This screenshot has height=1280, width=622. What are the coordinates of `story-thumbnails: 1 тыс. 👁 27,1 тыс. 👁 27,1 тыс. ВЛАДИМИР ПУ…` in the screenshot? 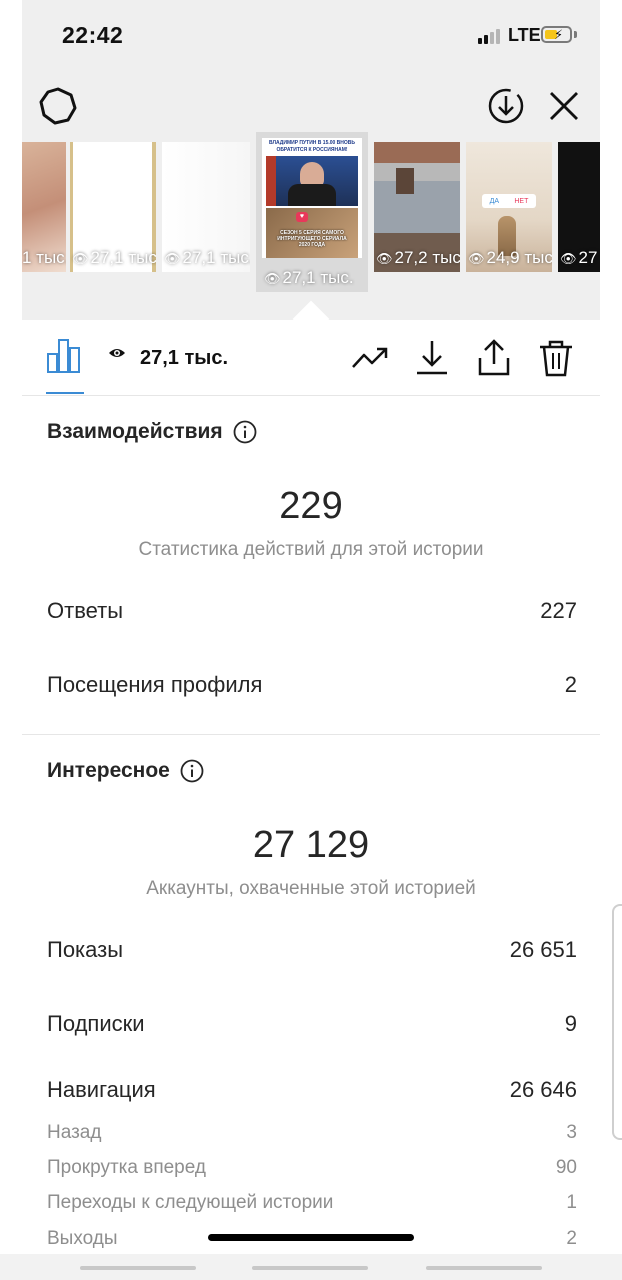 It's located at (311, 212).